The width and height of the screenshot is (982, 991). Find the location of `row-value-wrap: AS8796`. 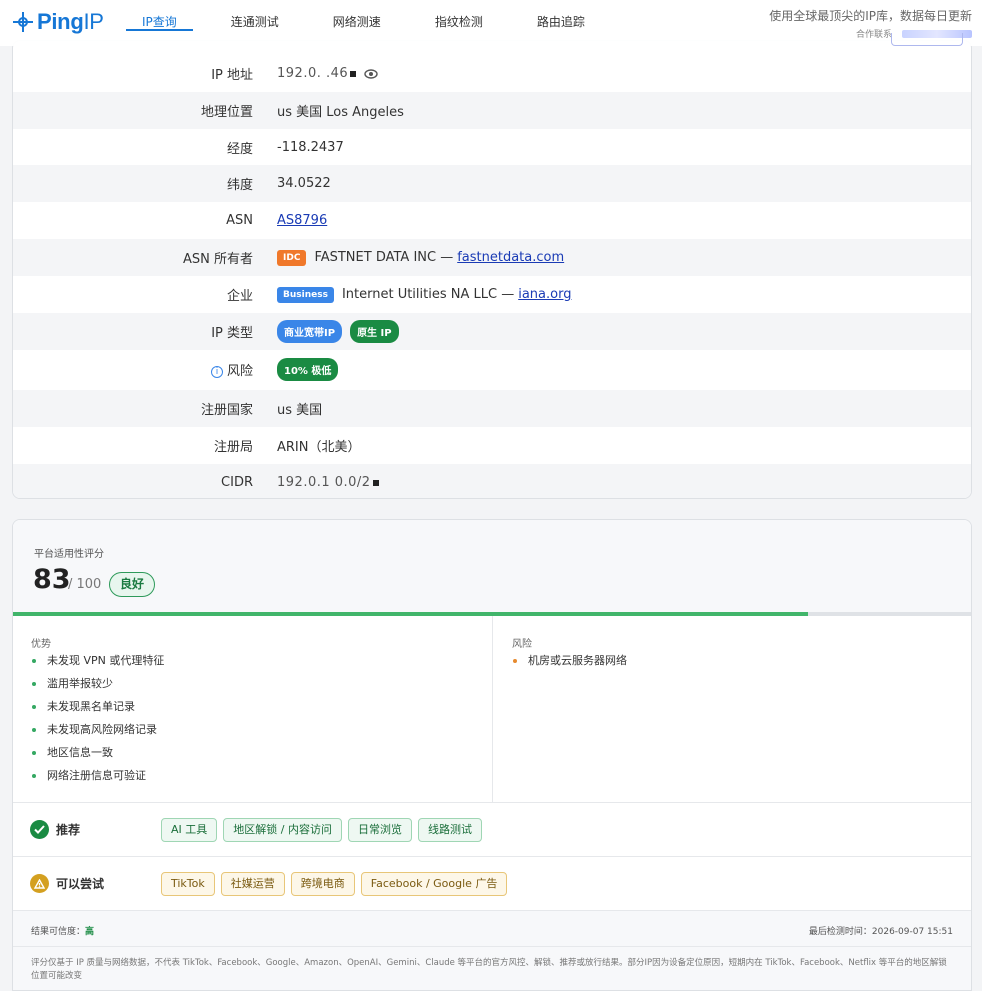

row-value-wrap: AS8796 is located at coordinates (302, 220).